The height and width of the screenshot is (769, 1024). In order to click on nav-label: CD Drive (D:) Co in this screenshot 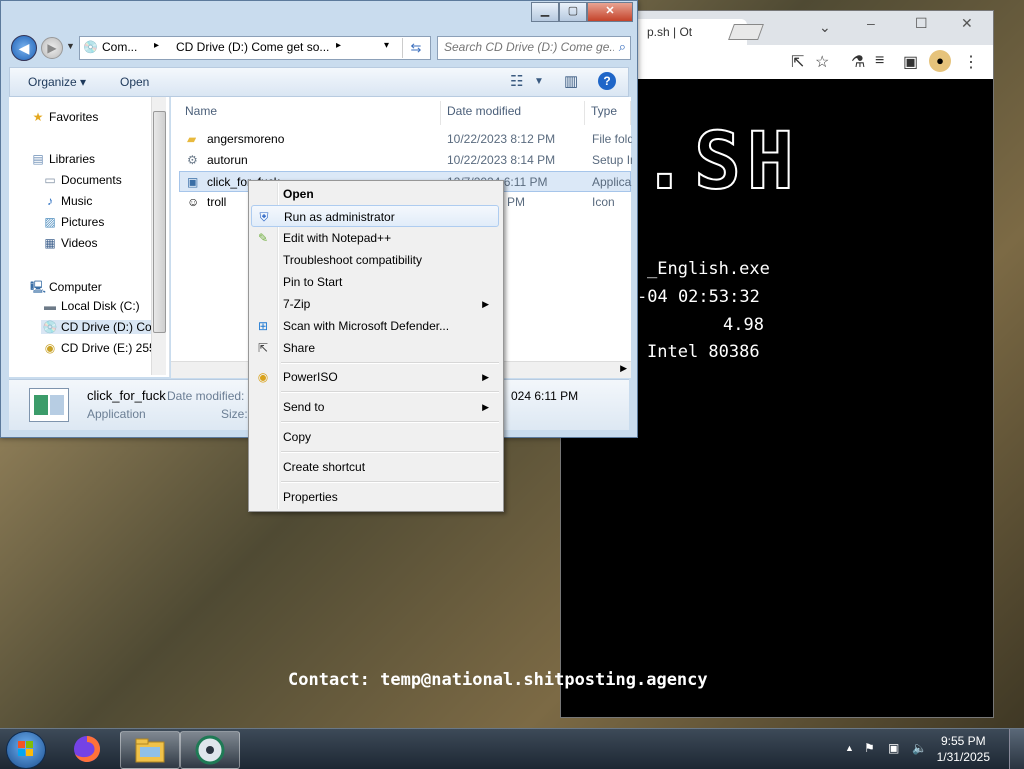, I will do `click(106, 327)`.